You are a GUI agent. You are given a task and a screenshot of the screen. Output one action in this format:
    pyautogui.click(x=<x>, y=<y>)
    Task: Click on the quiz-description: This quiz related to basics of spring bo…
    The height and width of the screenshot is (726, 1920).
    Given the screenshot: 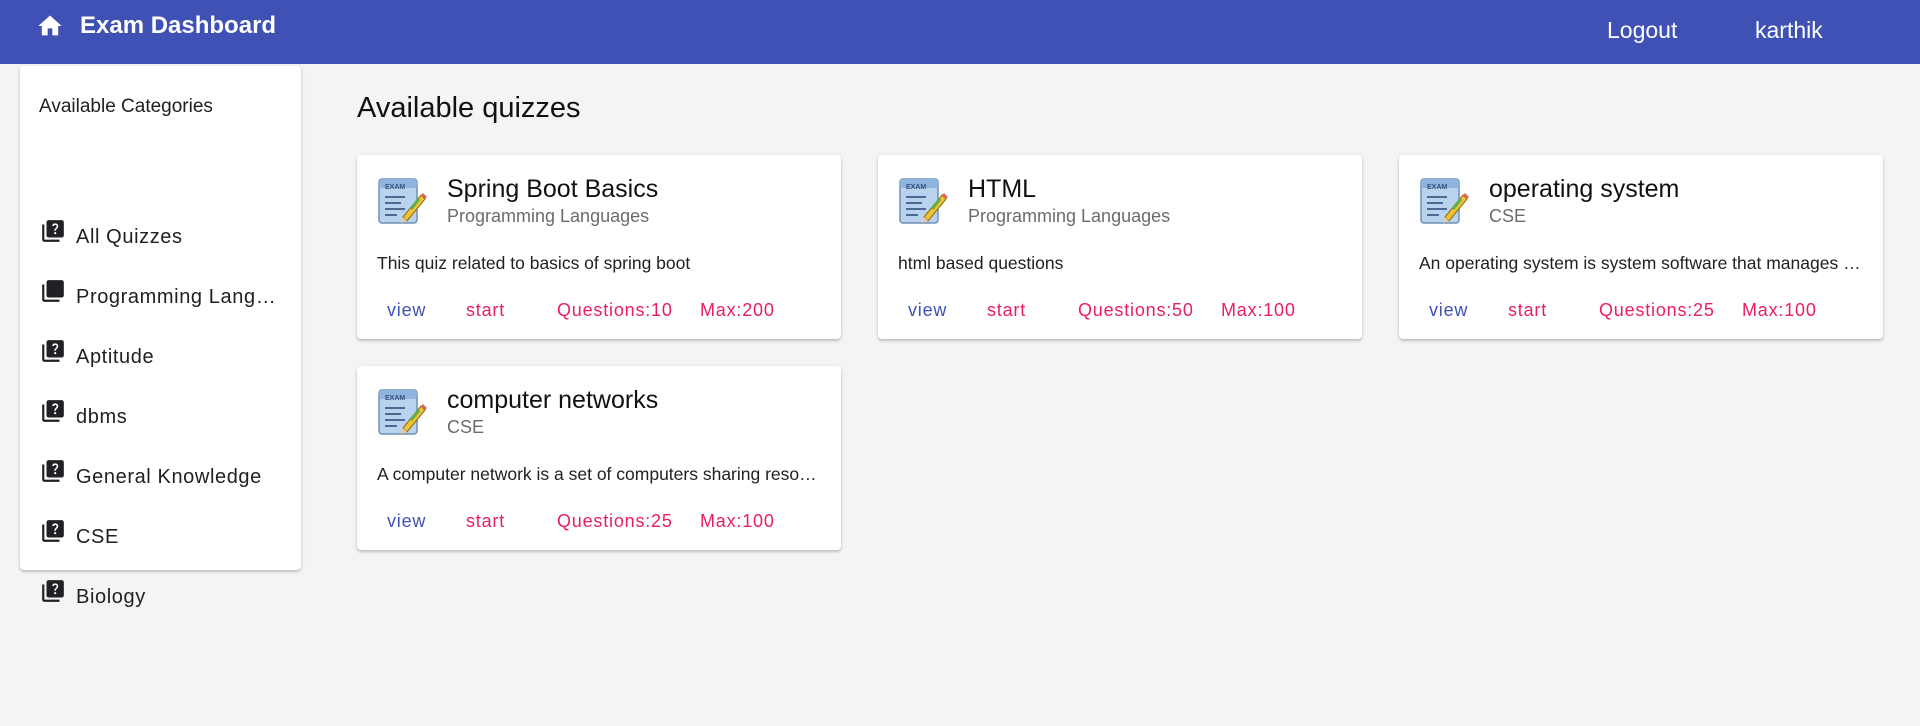 What is the action you would take?
    pyautogui.click(x=534, y=263)
    